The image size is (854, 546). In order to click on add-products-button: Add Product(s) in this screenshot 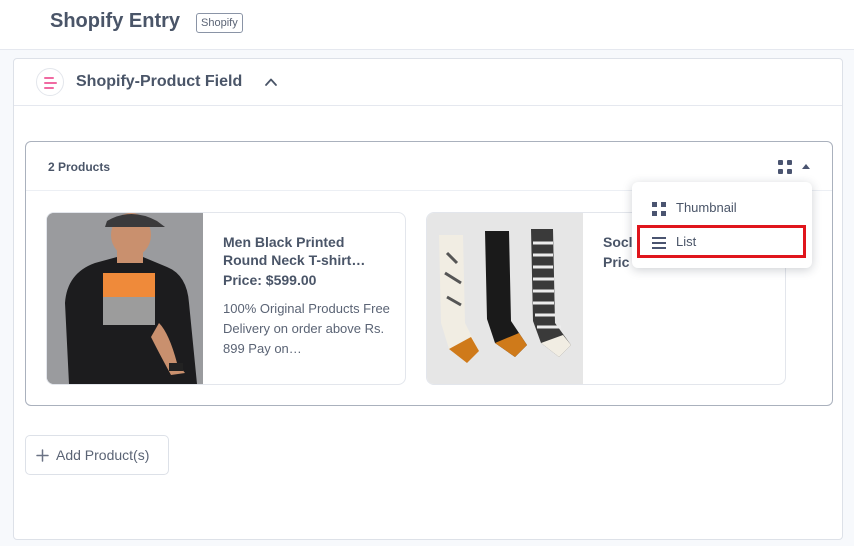, I will do `click(97, 455)`.